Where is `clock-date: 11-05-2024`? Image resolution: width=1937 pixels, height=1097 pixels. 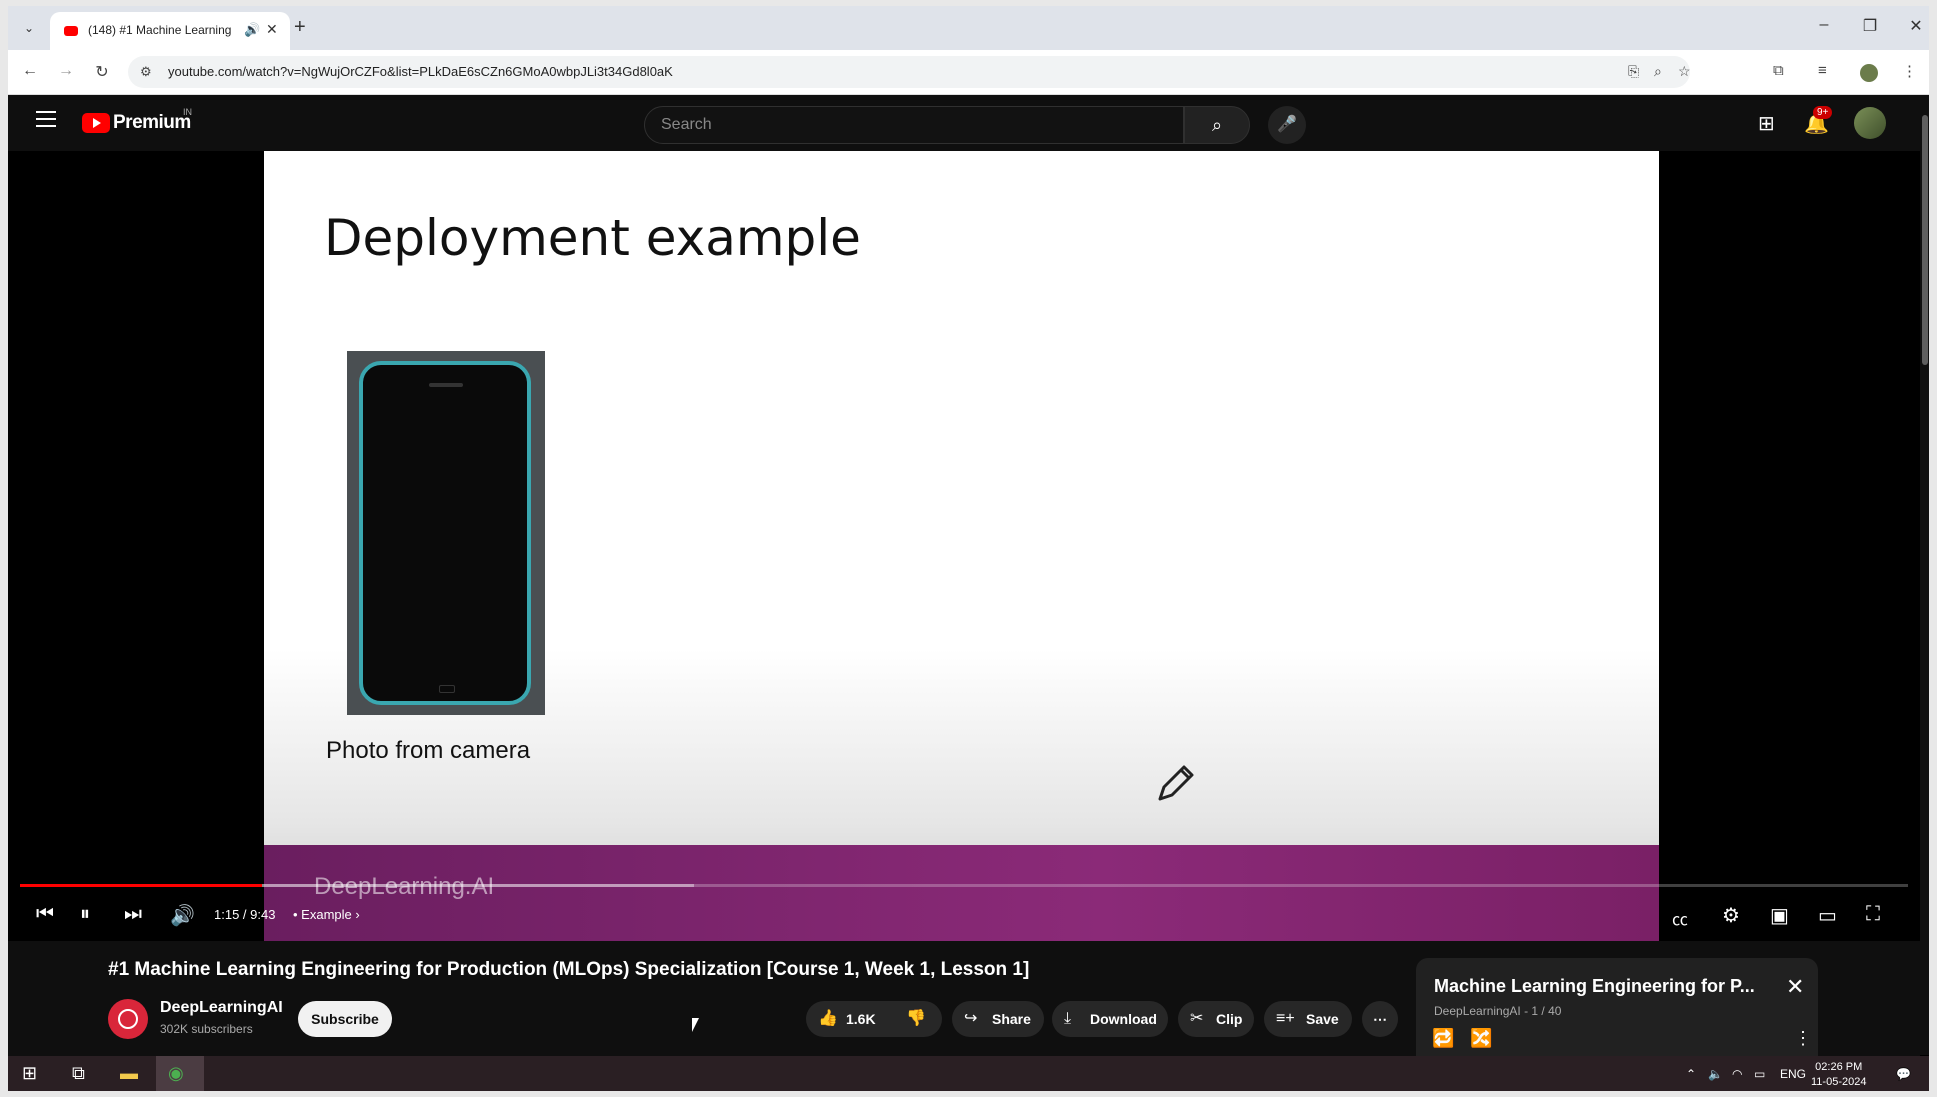
clock-date: 11-05-2024 is located at coordinates (1839, 1082).